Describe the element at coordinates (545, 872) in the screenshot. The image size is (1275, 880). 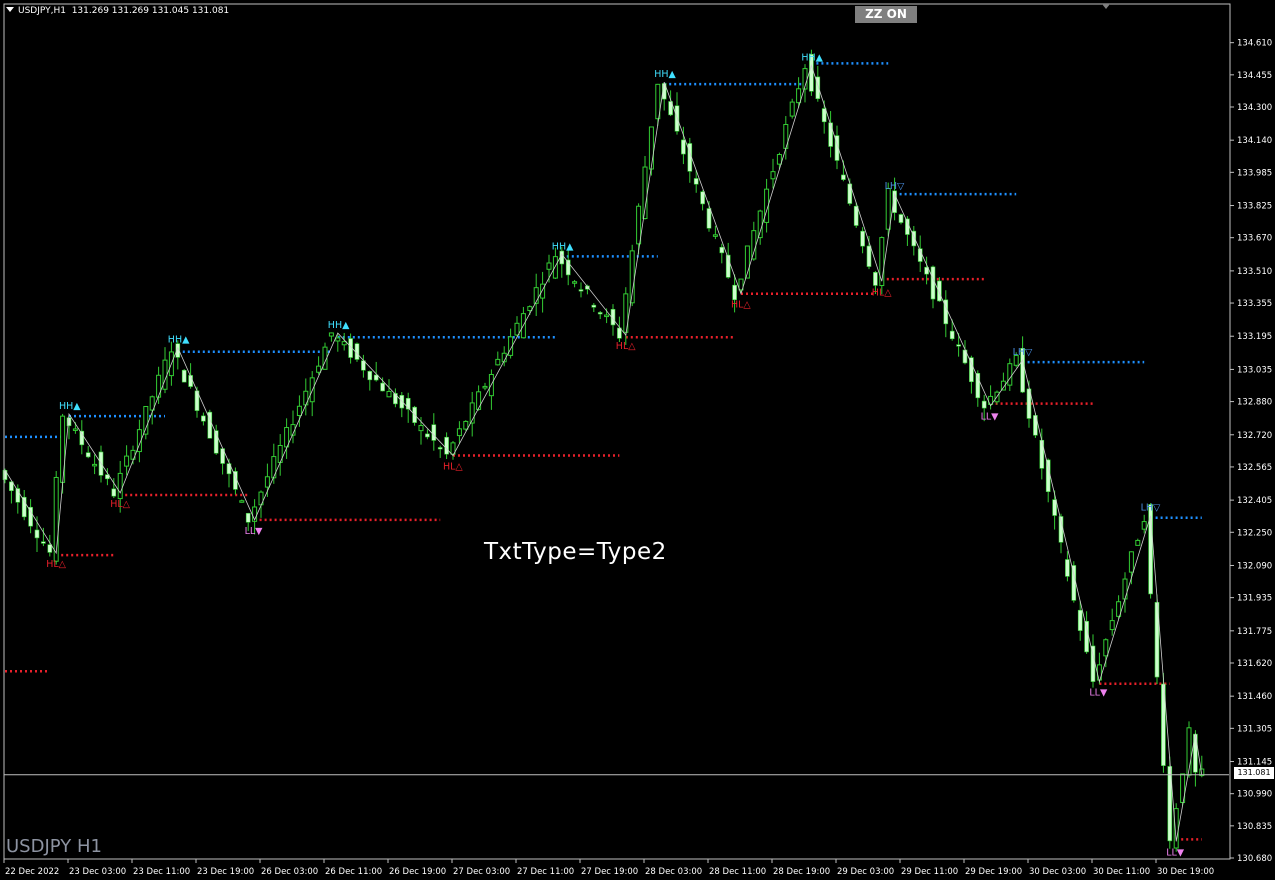
I see `time-tick-label: 27 Dec 11:00` at that location.